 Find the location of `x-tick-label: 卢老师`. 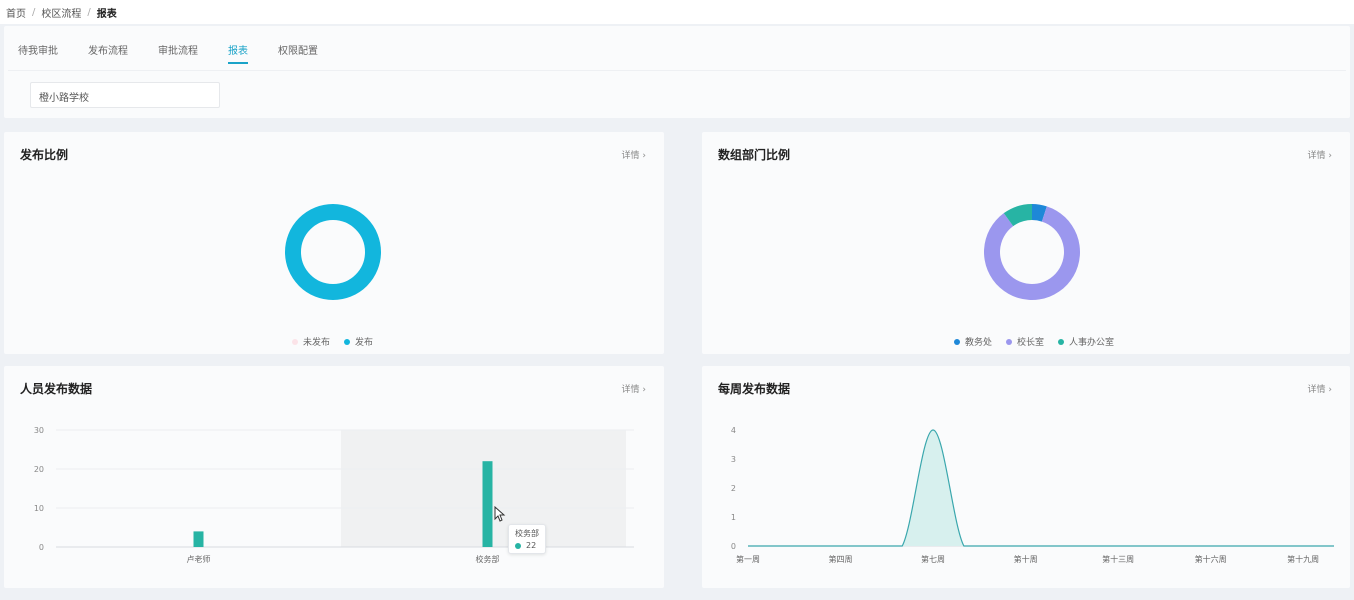

x-tick-label: 卢老师 is located at coordinates (199, 559).